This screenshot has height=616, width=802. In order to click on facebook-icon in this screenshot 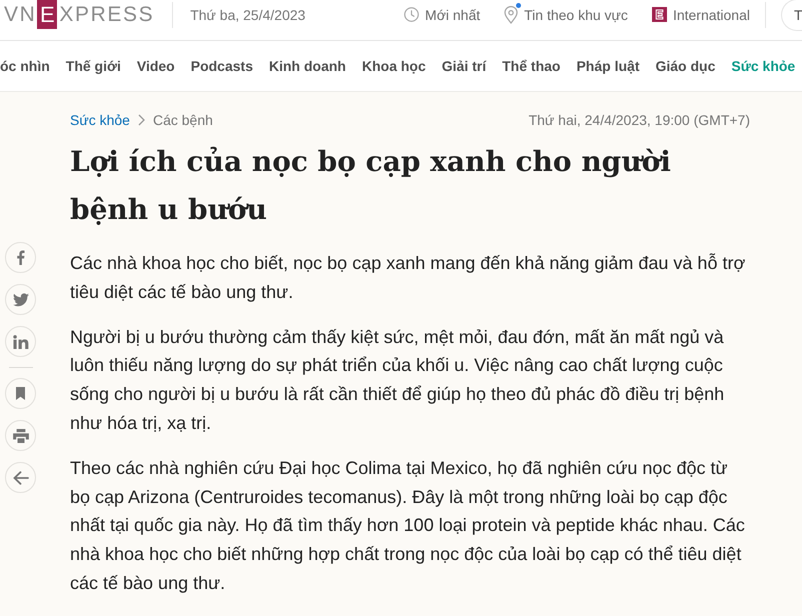, I will do `click(20, 257)`.